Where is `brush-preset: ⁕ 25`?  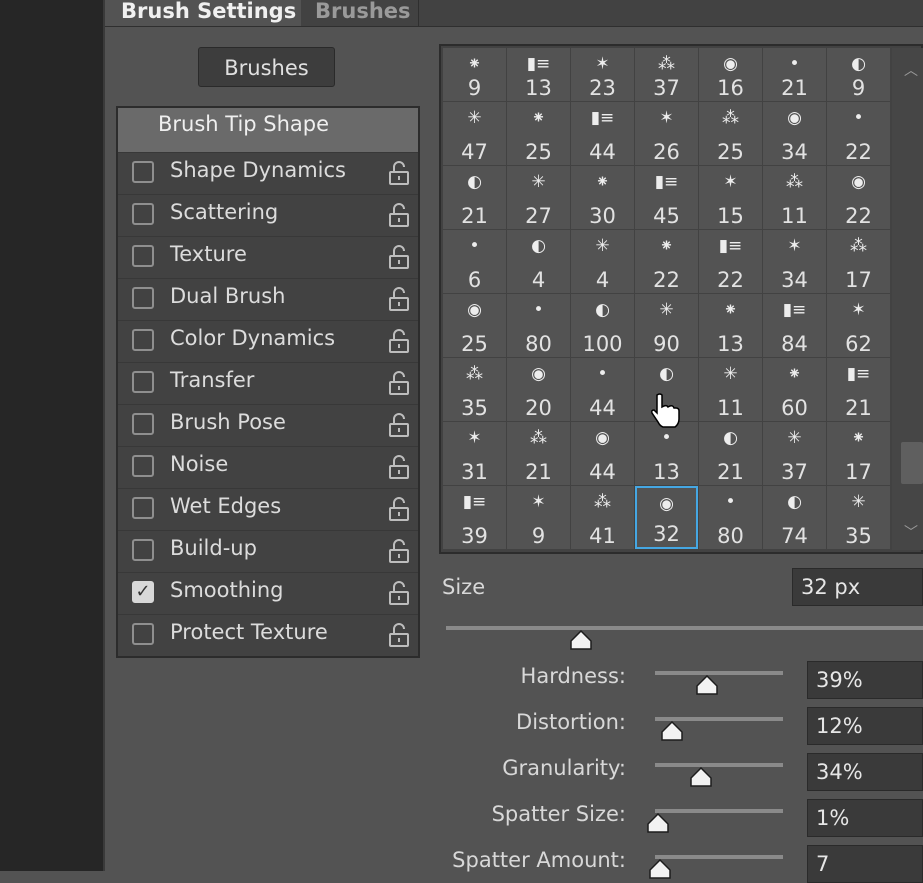 brush-preset: ⁕ 25 is located at coordinates (538, 133).